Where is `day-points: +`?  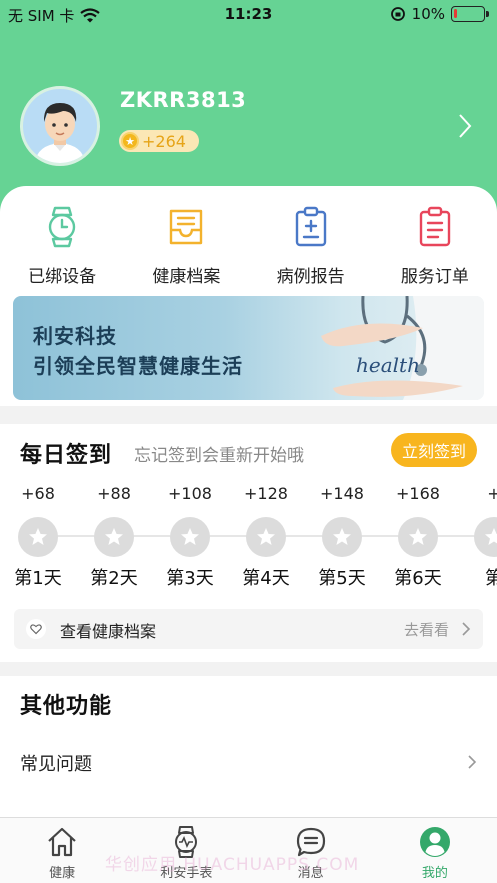
day-points: + is located at coordinates (492, 493).